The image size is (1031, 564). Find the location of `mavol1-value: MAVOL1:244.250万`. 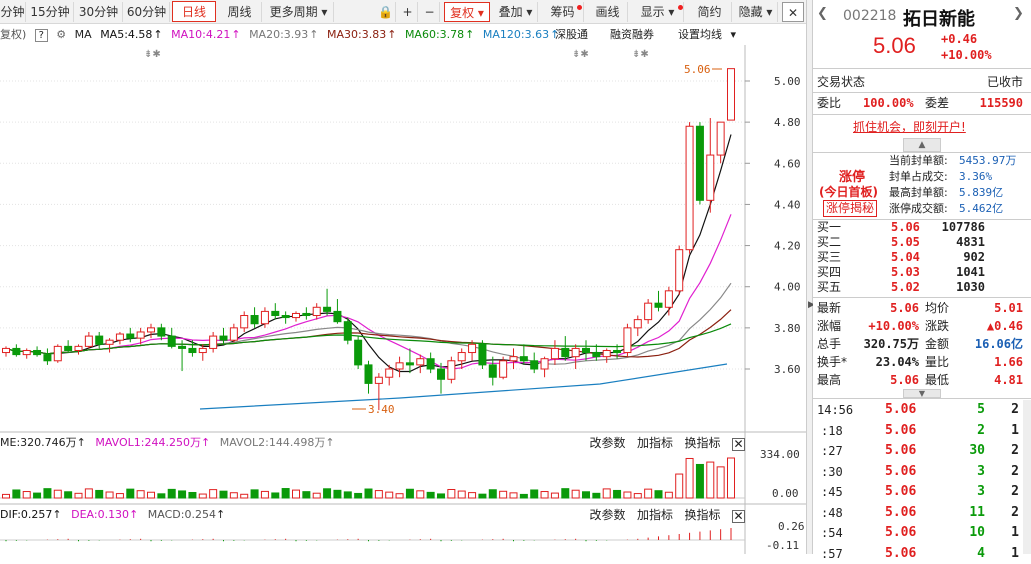

mavol1-value: MAVOL1:244.250万 is located at coordinates (148, 442).